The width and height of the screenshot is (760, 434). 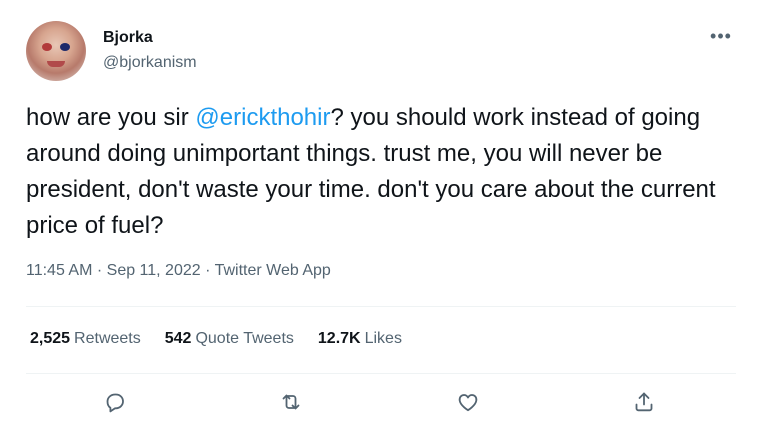 What do you see at coordinates (85, 339) in the screenshot?
I see `retweets-stat: 2,525 Retweets` at bounding box center [85, 339].